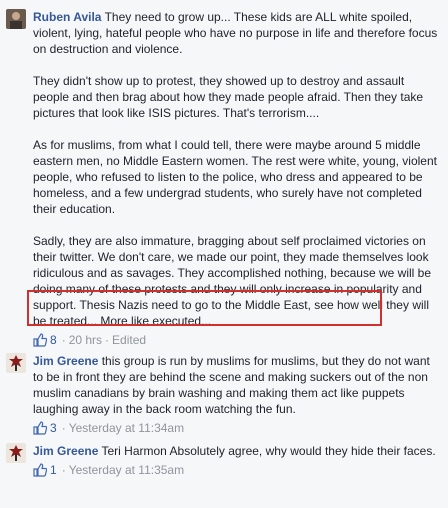 Image resolution: width=448 pixels, height=508 pixels. What do you see at coordinates (53, 470) in the screenshot?
I see `like-count: 1` at bounding box center [53, 470].